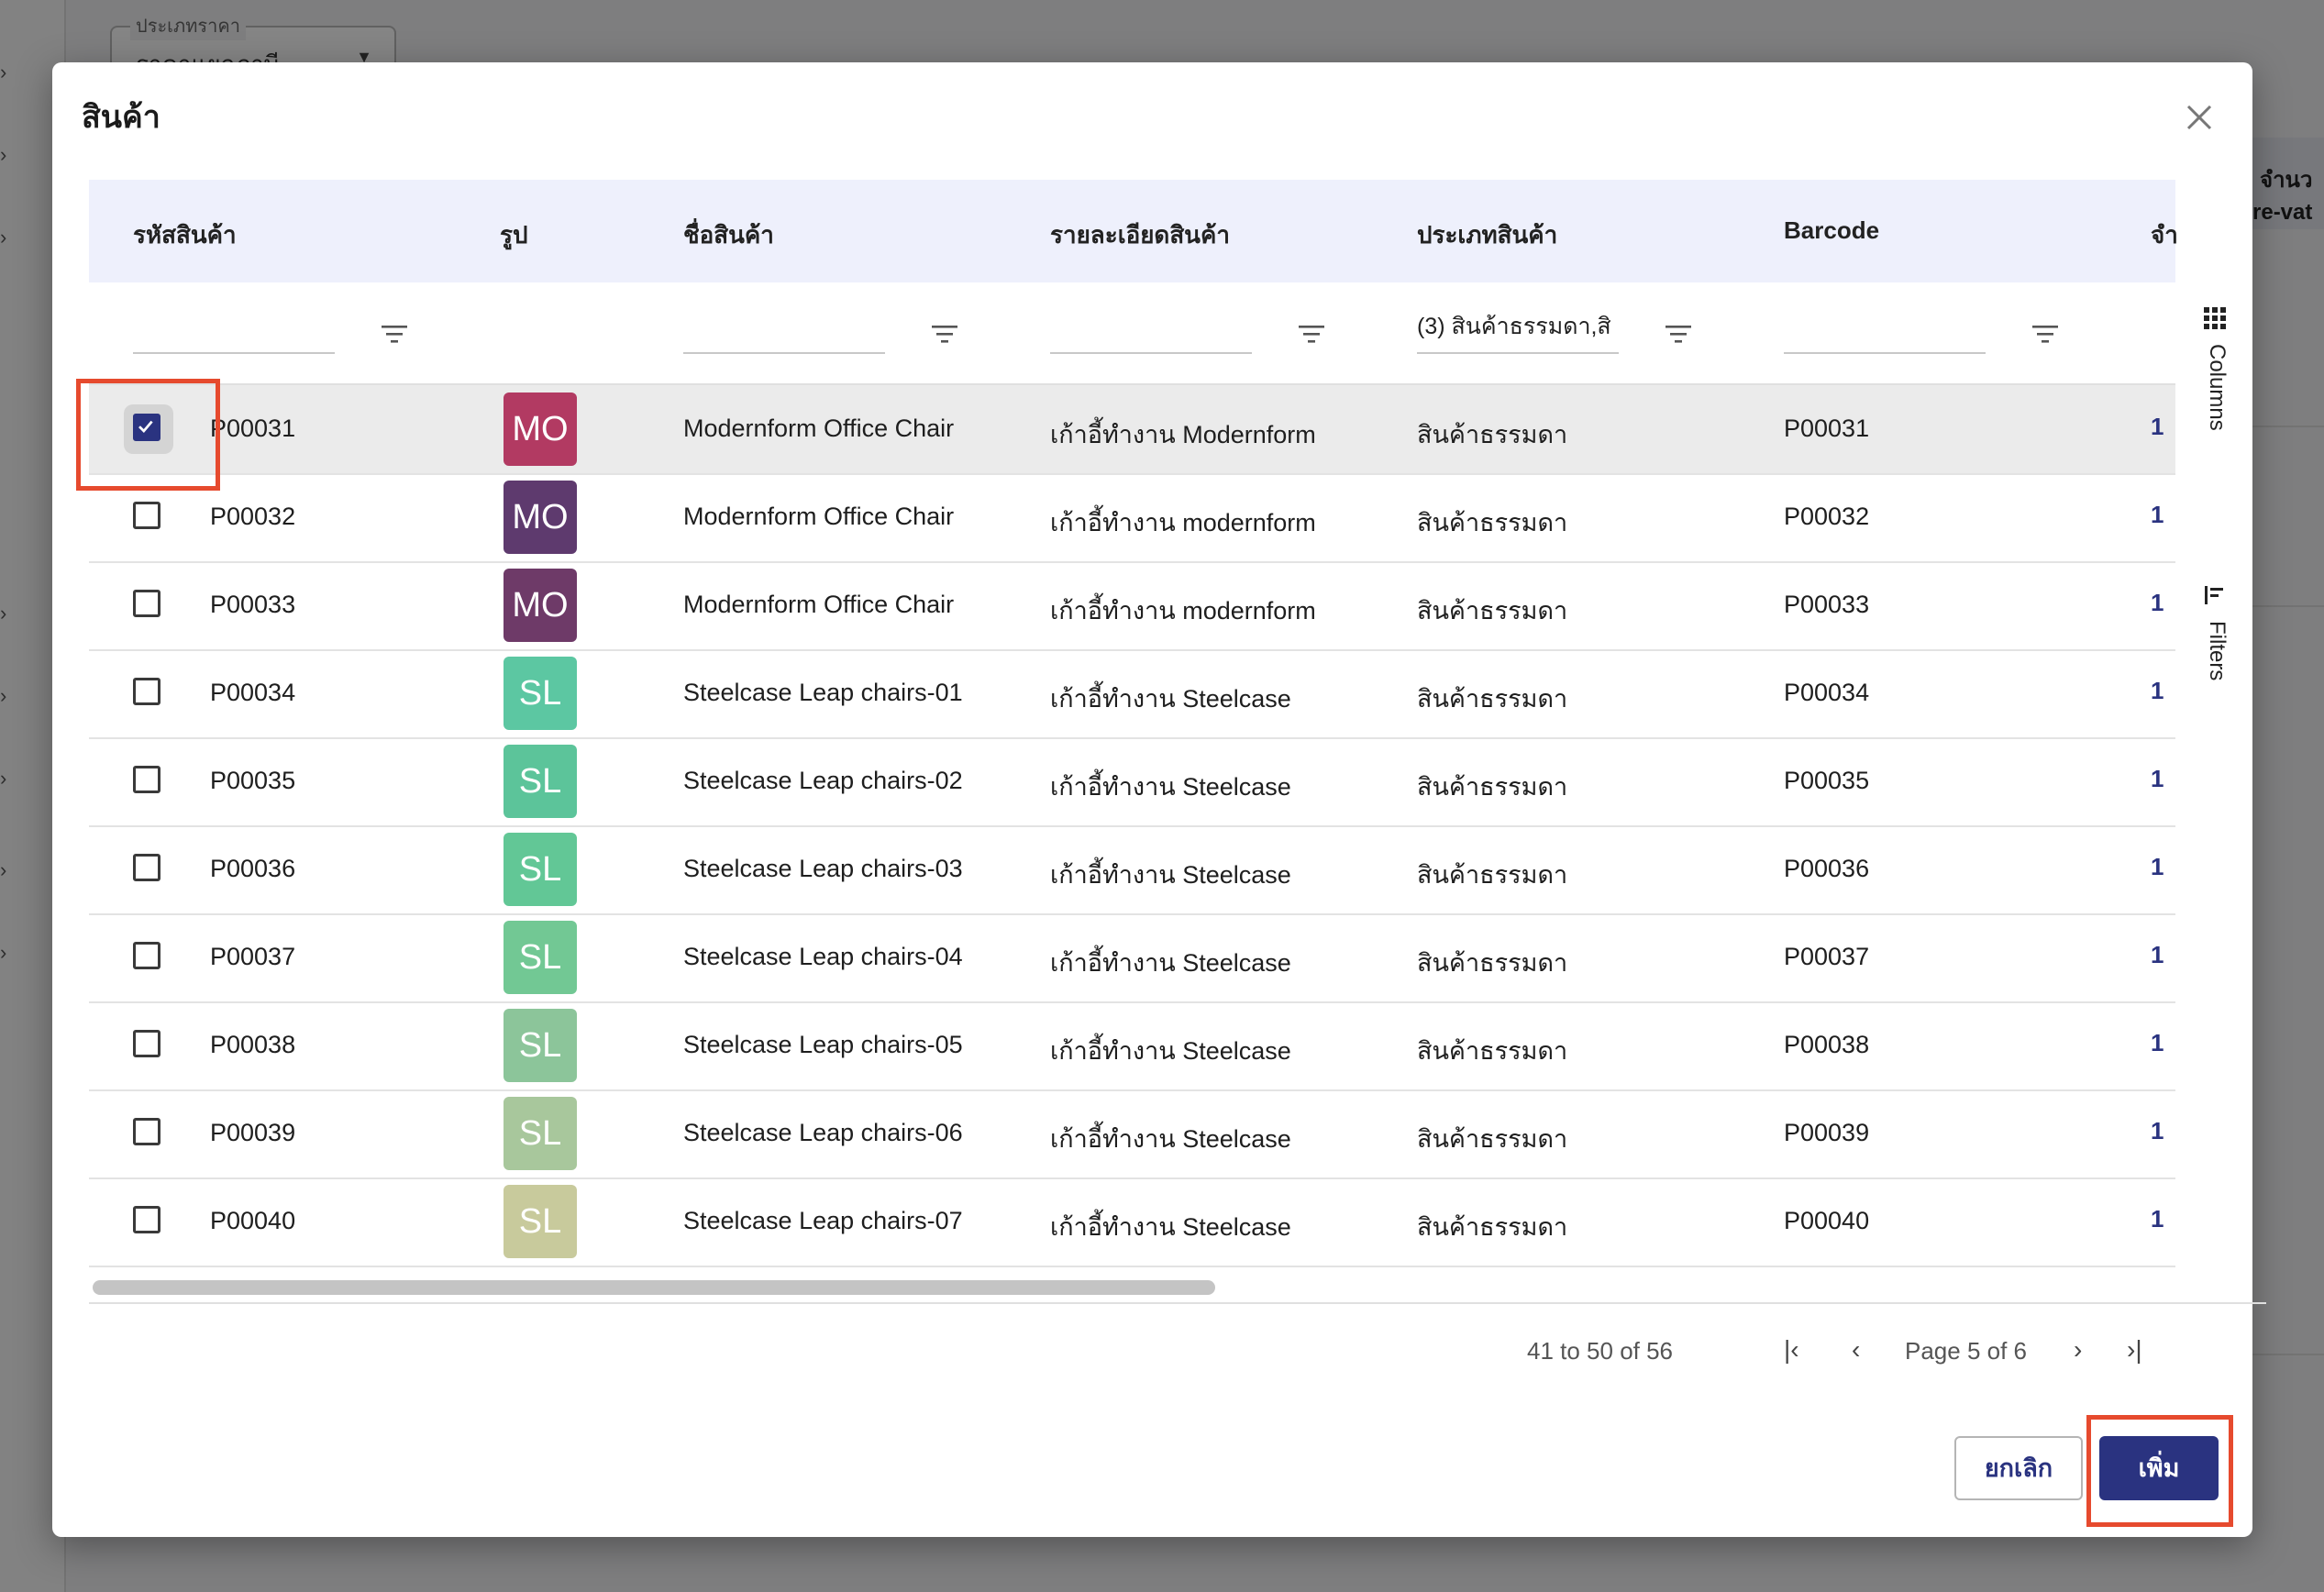 This screenshot has height=1592, width=2324. Describe the element at coordinates (1827, 1044) in the screenshot. I see `cell-barcode: P00038` at that location.